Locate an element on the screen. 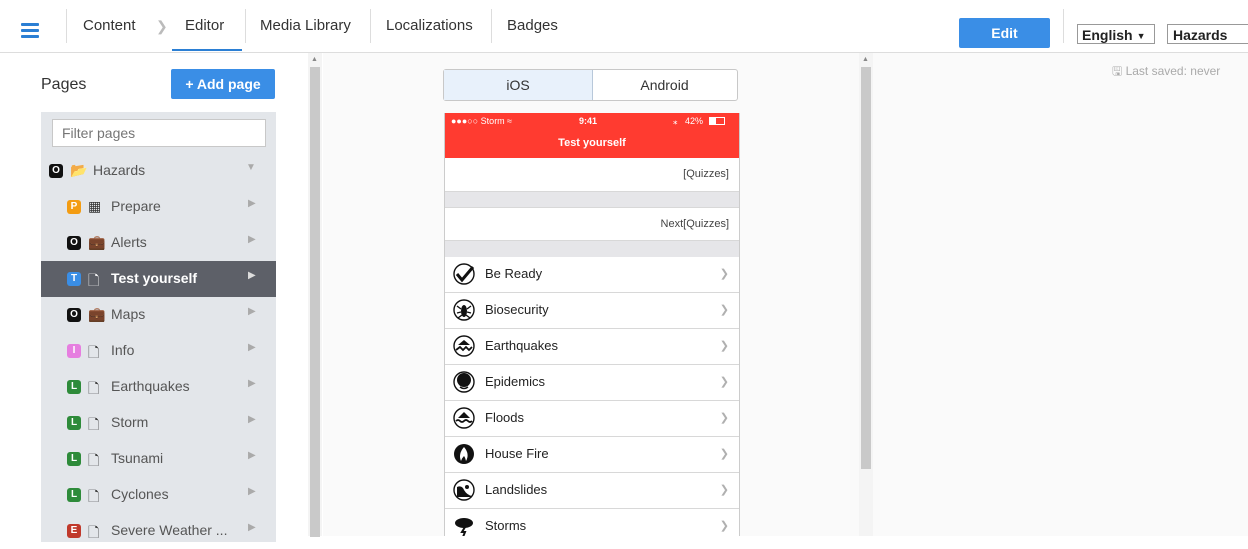  next-quizzes-cell: Next[Quizzes] is located at coordinates (592, 224).